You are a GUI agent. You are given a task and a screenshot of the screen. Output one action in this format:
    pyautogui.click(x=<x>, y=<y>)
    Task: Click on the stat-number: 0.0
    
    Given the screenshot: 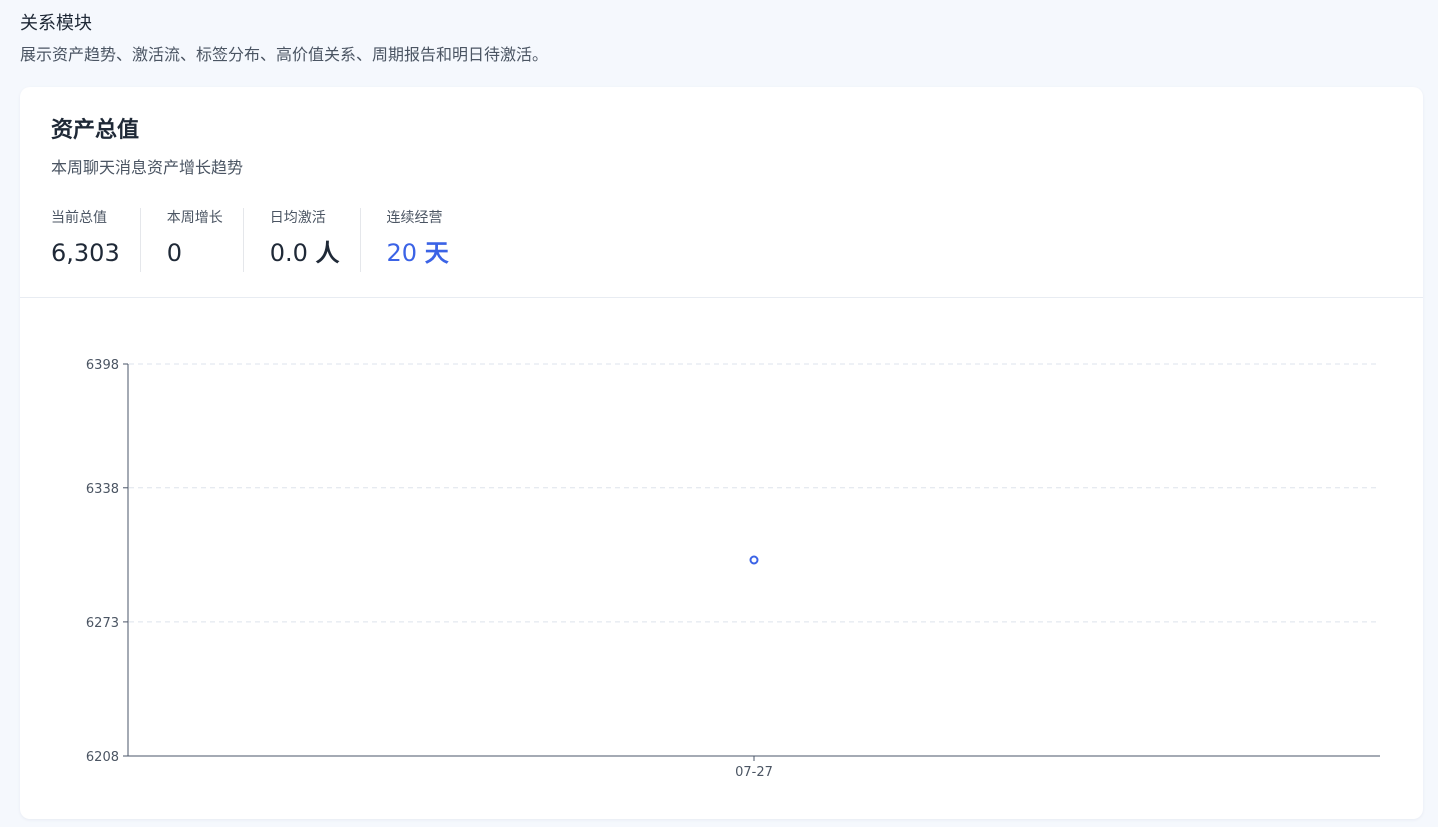 What is the action you would take?
    pyautogui.click(x=288, y=253)
    